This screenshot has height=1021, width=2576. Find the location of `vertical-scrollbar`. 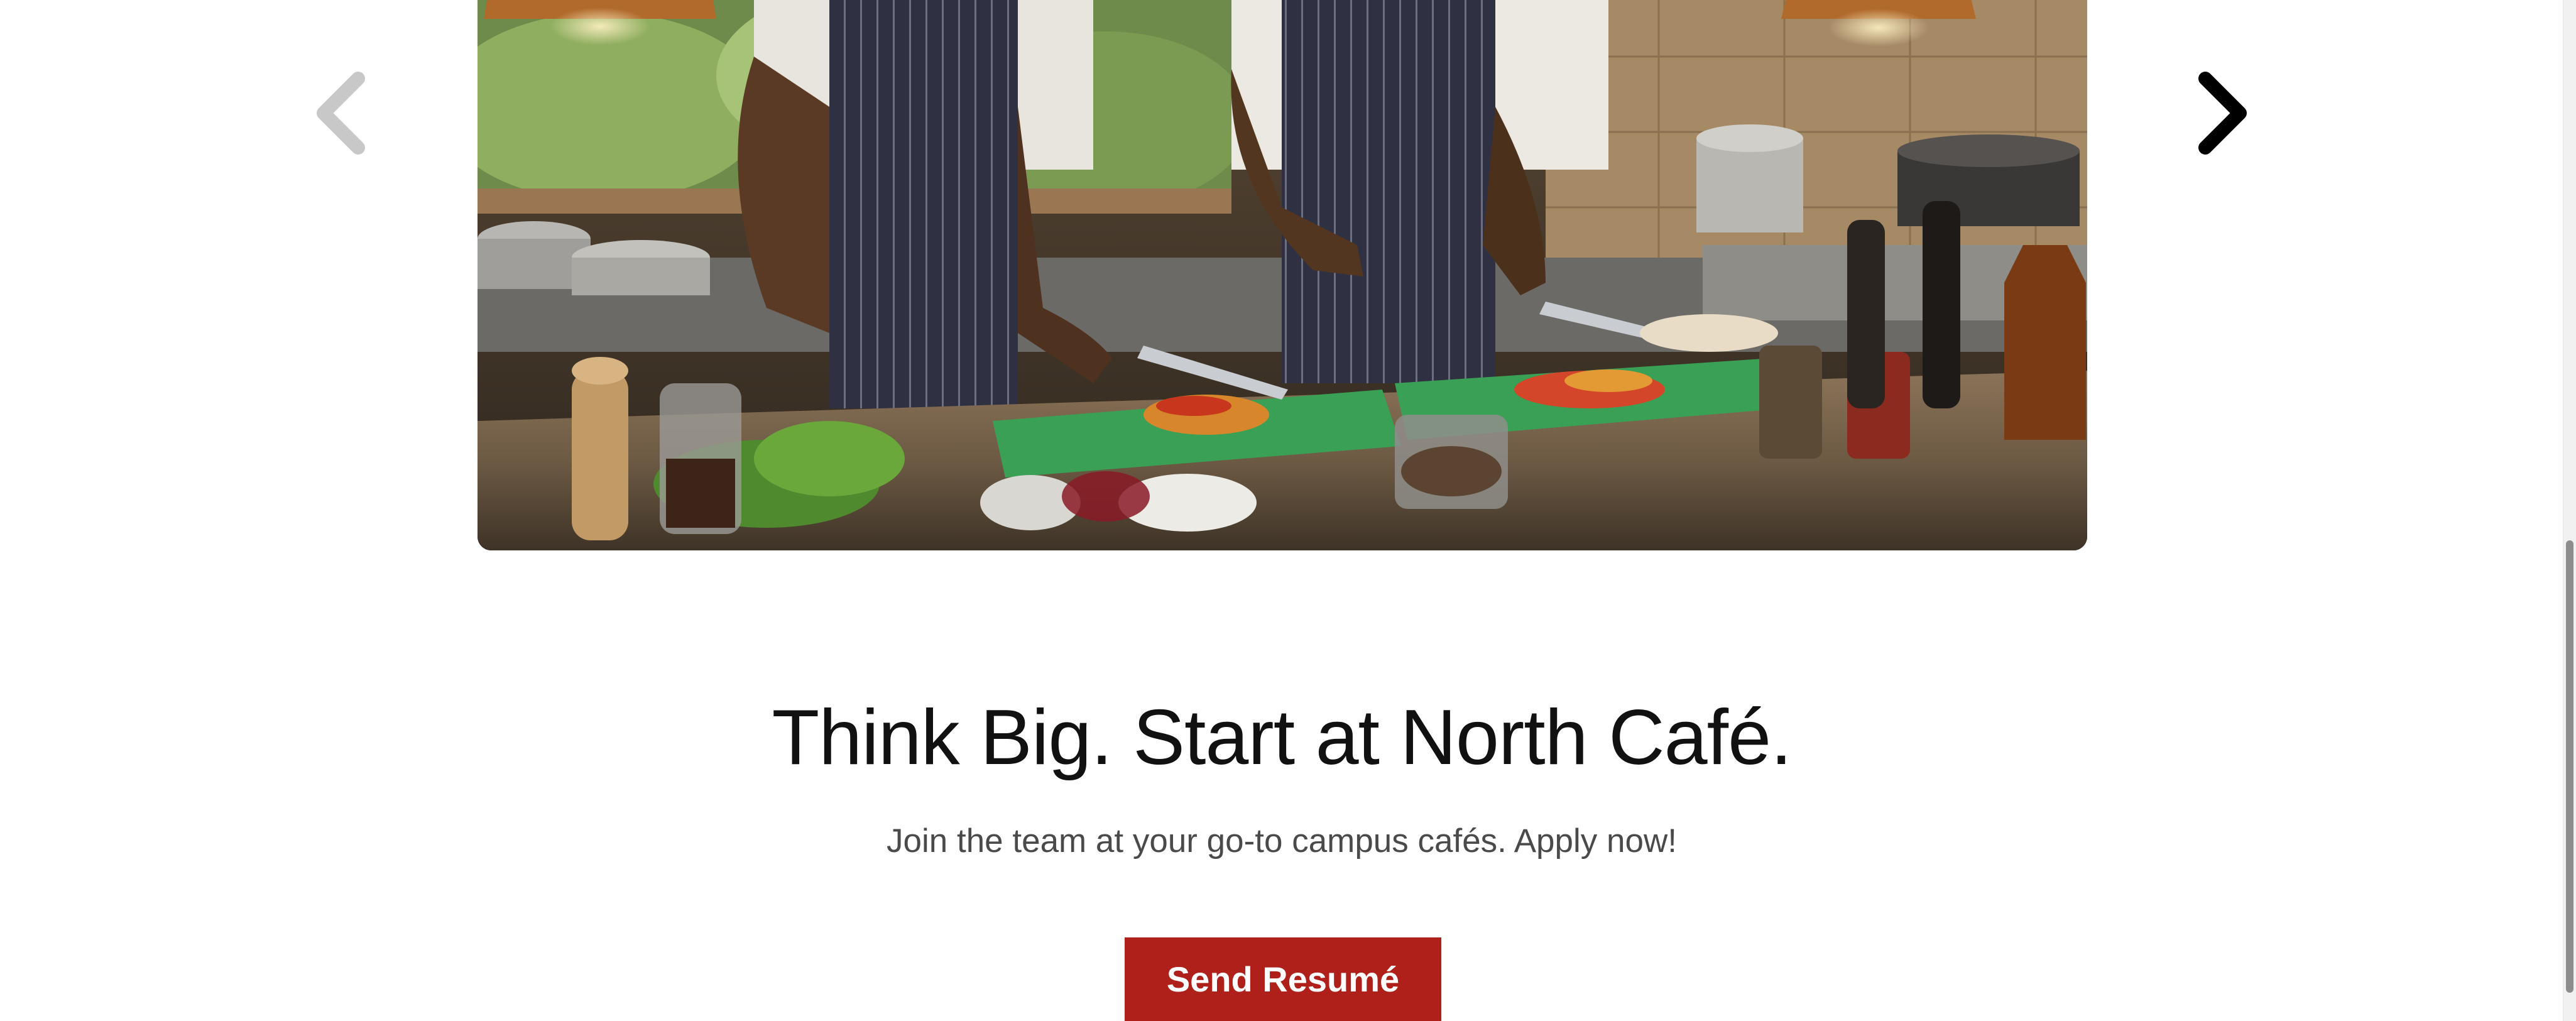

vertical-scrollbar is located at coordinates (2569, 511).